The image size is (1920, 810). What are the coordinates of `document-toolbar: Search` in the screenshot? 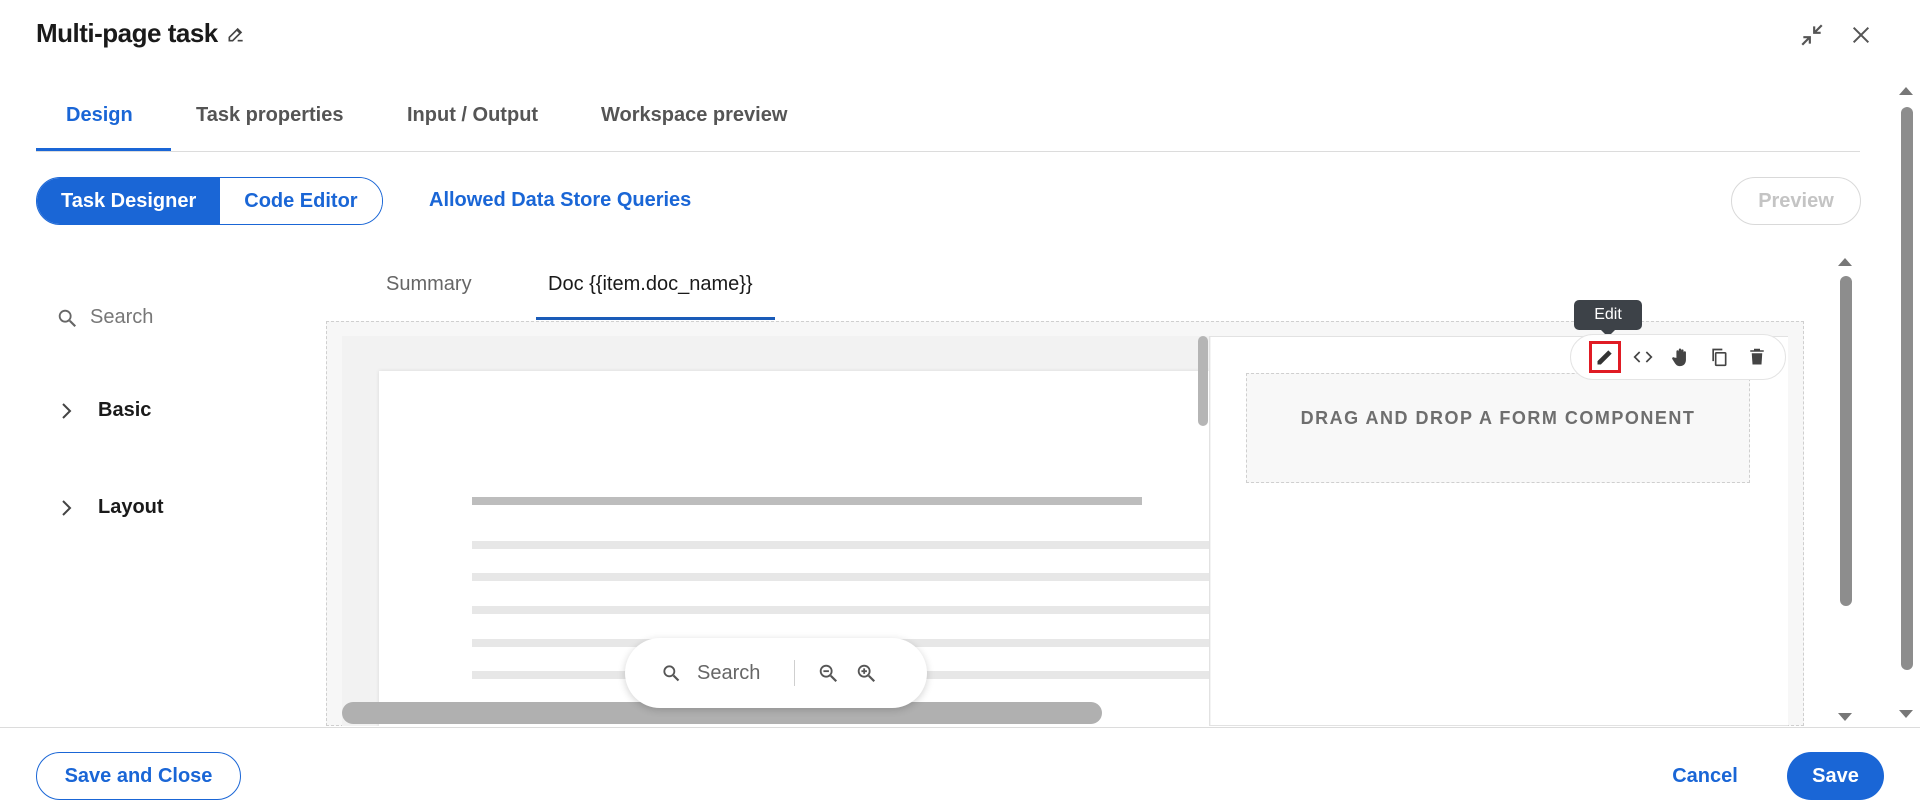 It's located at (776, 673).